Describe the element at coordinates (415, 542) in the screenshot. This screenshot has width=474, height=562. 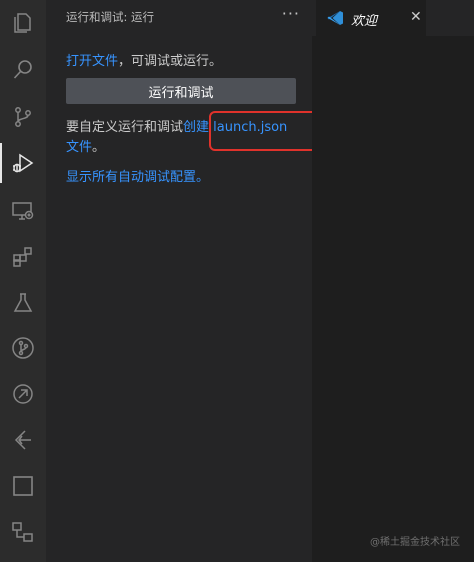
I see `watermark: @稀土掘金技术社区` at that location.